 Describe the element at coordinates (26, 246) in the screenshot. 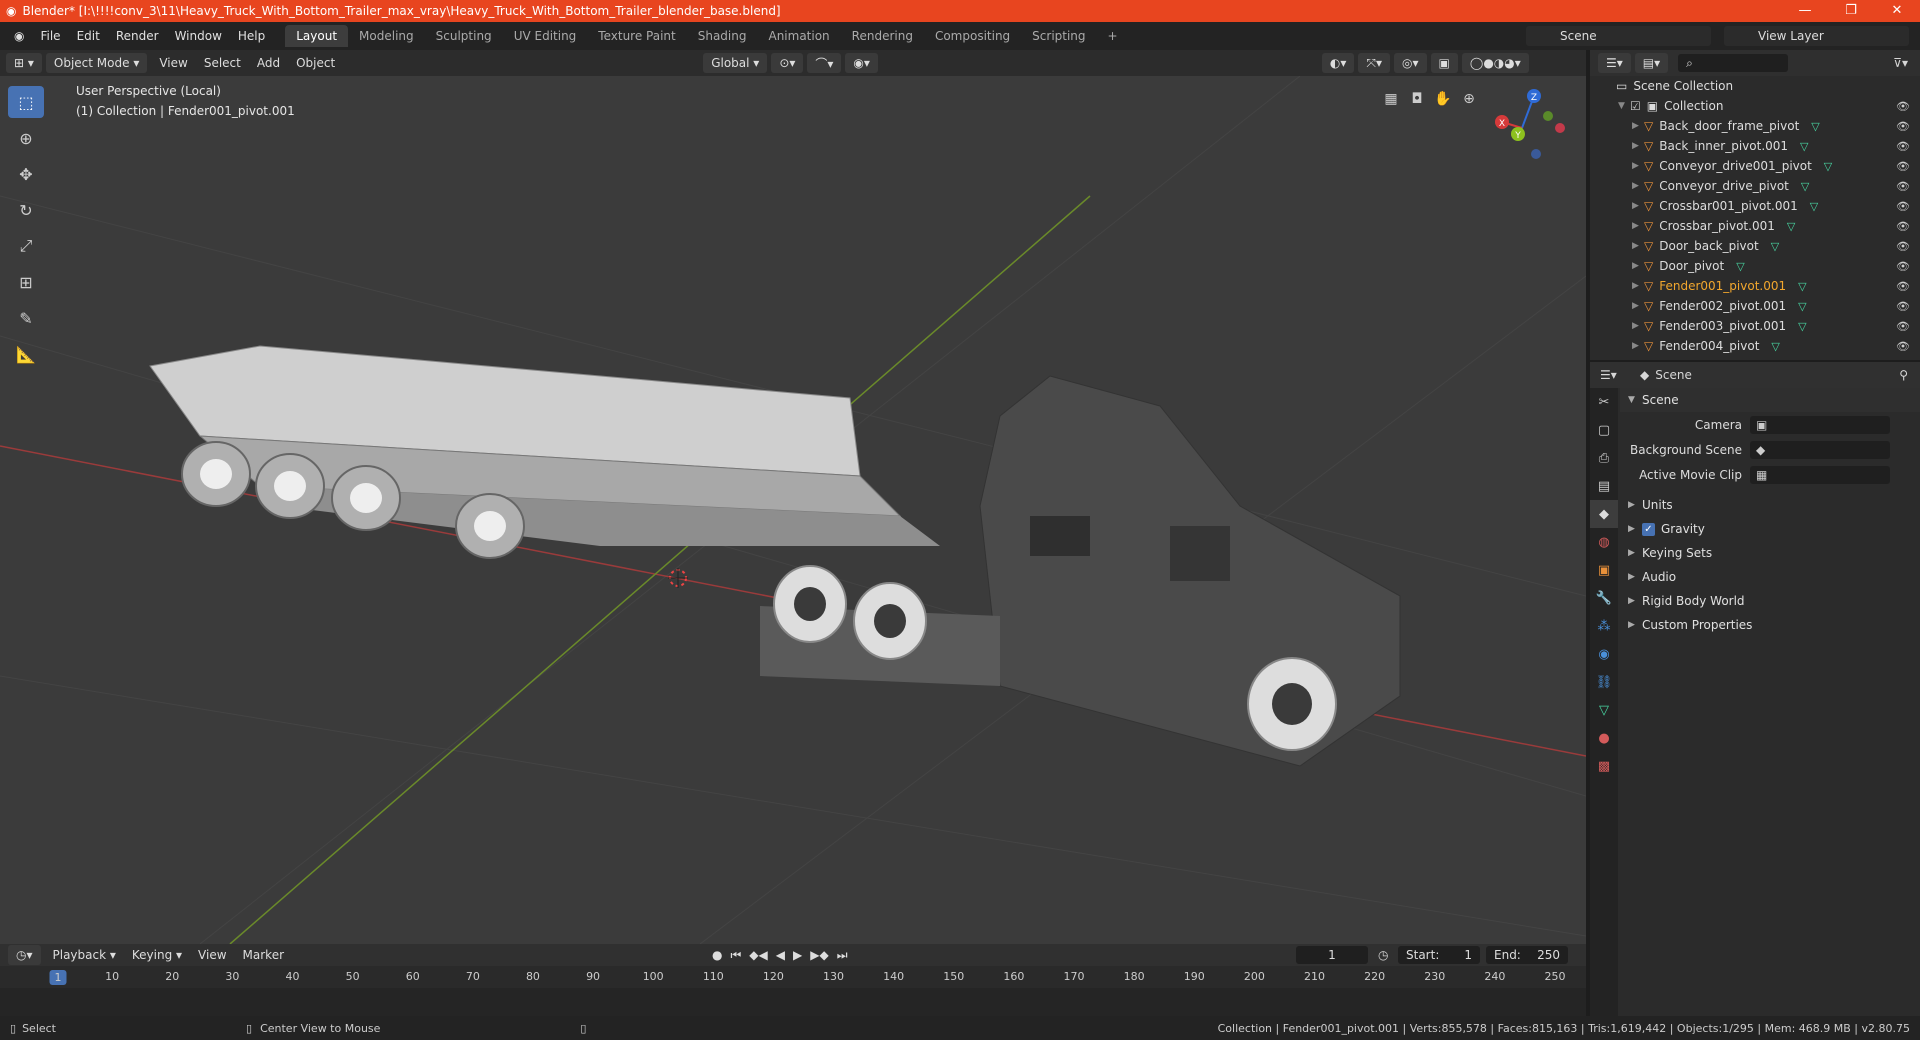

I see `scale-icon: ⤢` at that location.